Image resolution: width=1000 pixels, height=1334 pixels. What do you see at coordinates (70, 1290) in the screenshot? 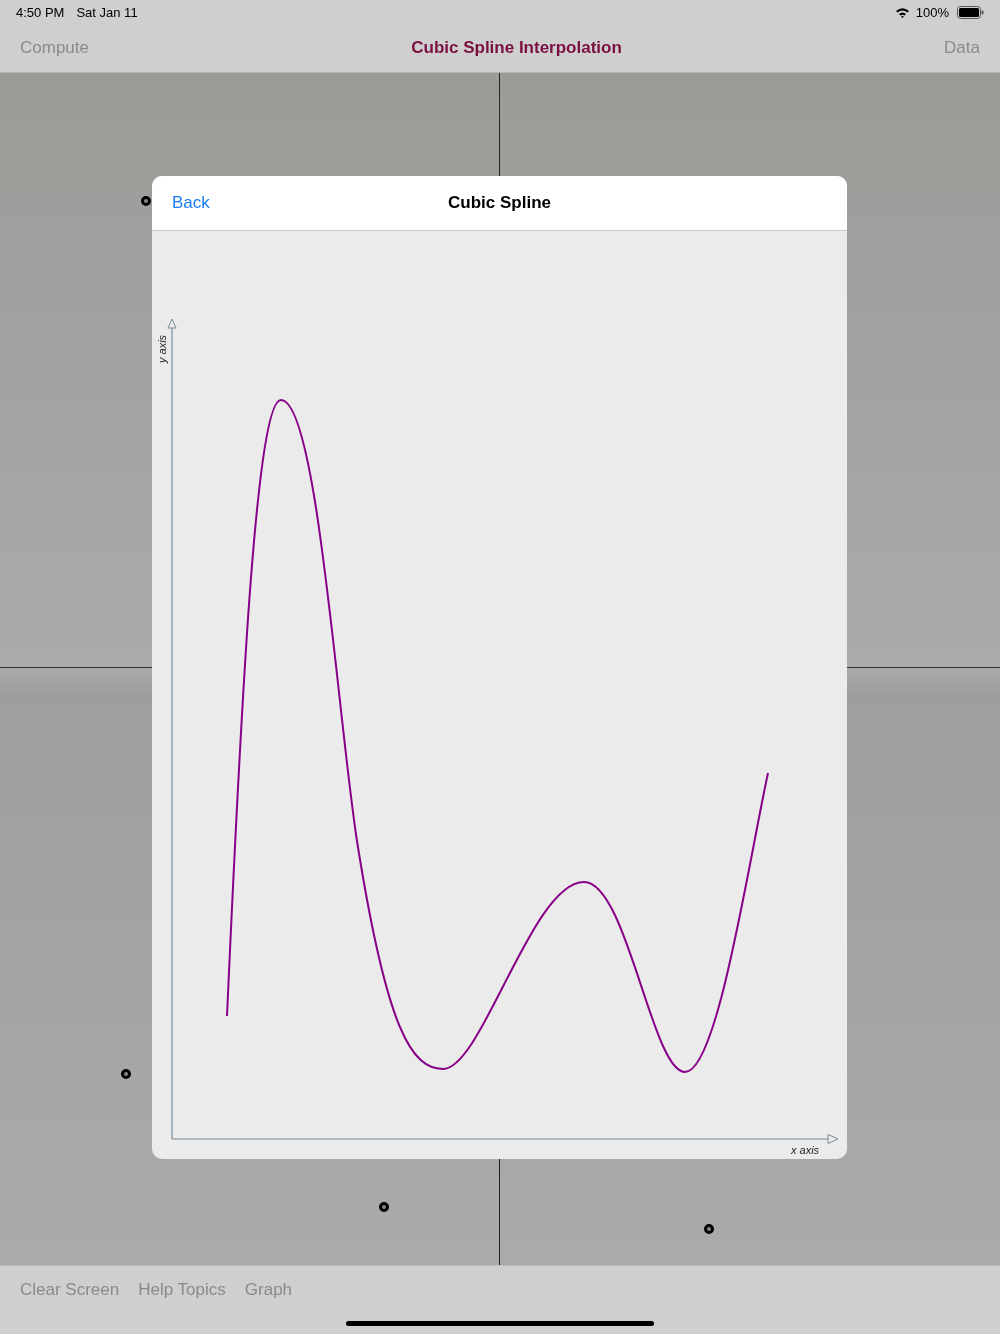
I see `toolbar-button: Clear Screen` at bounding box center [70, 1290].